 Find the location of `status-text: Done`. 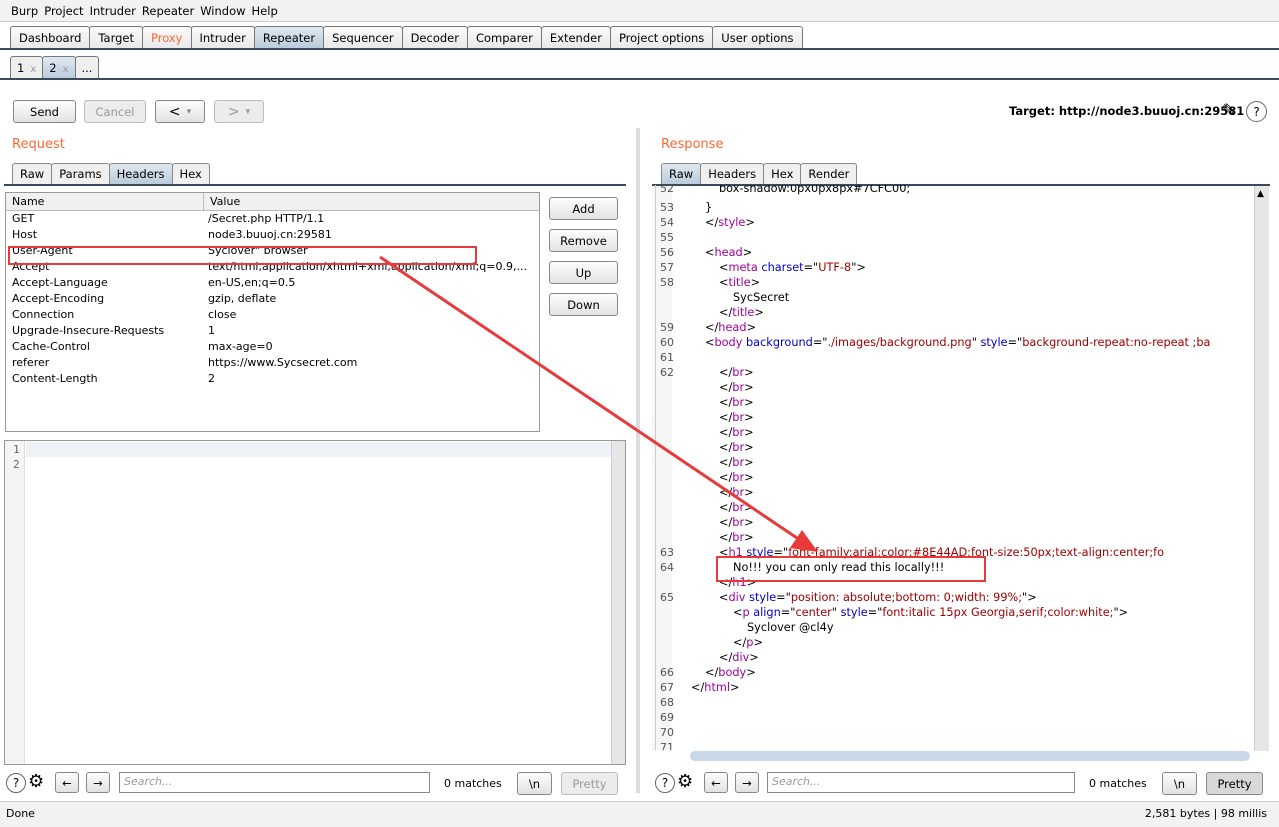

status-text: Done is located at coordinates (20, 813).